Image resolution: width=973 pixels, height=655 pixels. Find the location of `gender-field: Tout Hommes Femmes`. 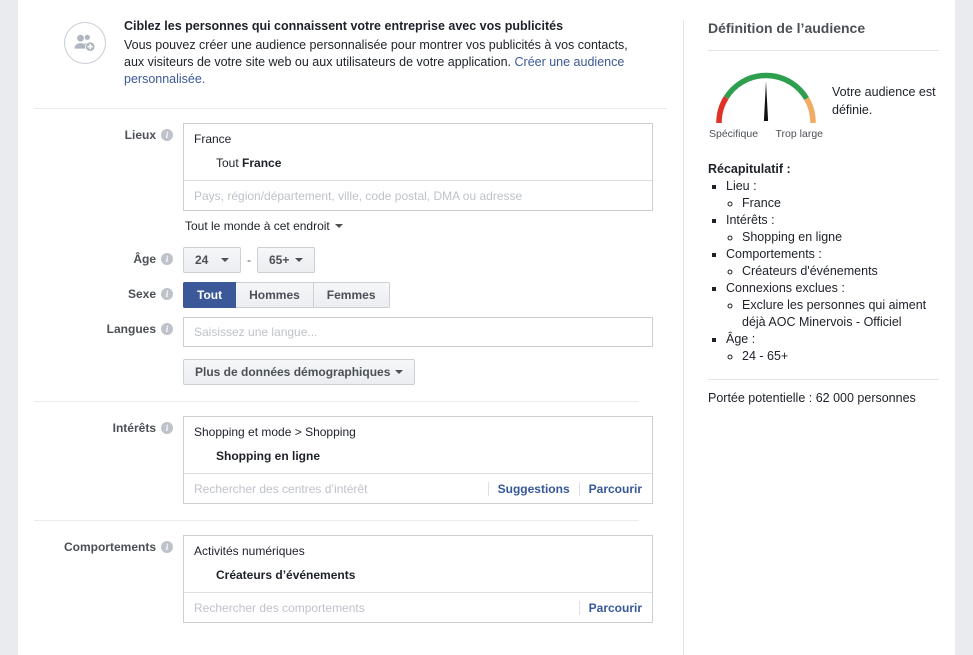

gender-field: Tout Hommes Femmes is located at coordinates (422, 295).